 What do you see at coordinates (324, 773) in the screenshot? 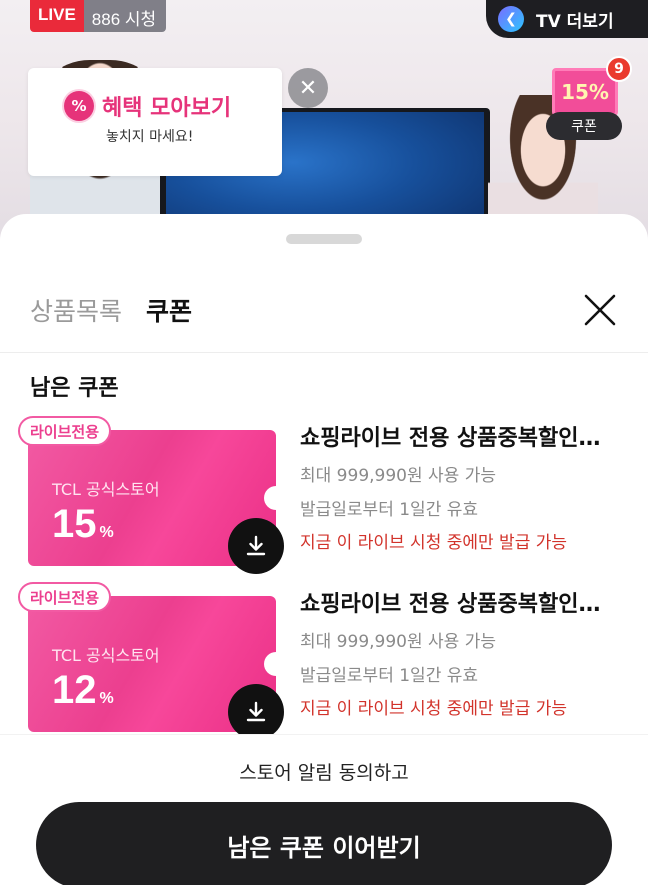
I see `store-alarm-agree-text: 스토어 알림 동의하고` at bounding box center [324, 773].